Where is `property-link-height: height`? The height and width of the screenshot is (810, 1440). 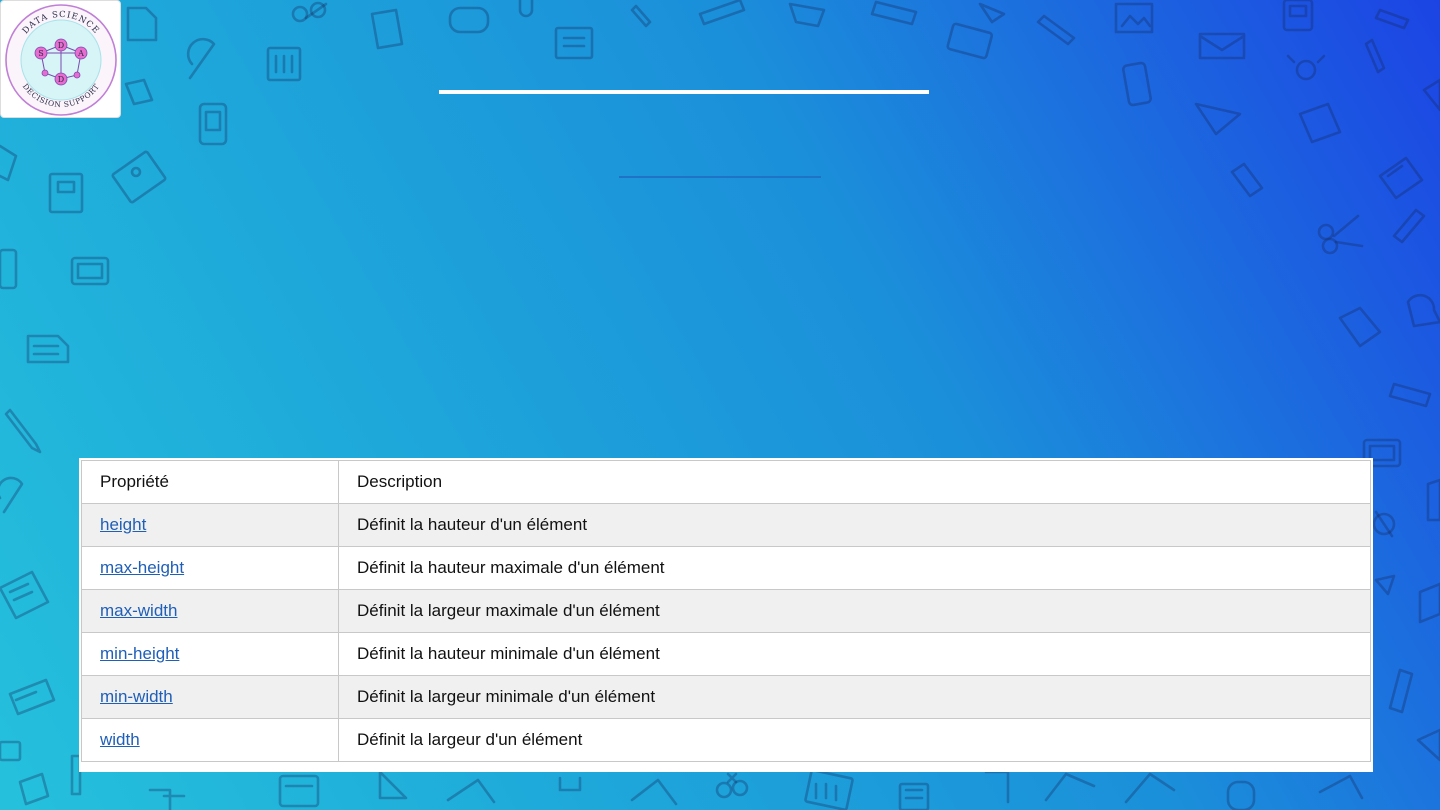
property-link-height: height is located at coordinates (210, 525).